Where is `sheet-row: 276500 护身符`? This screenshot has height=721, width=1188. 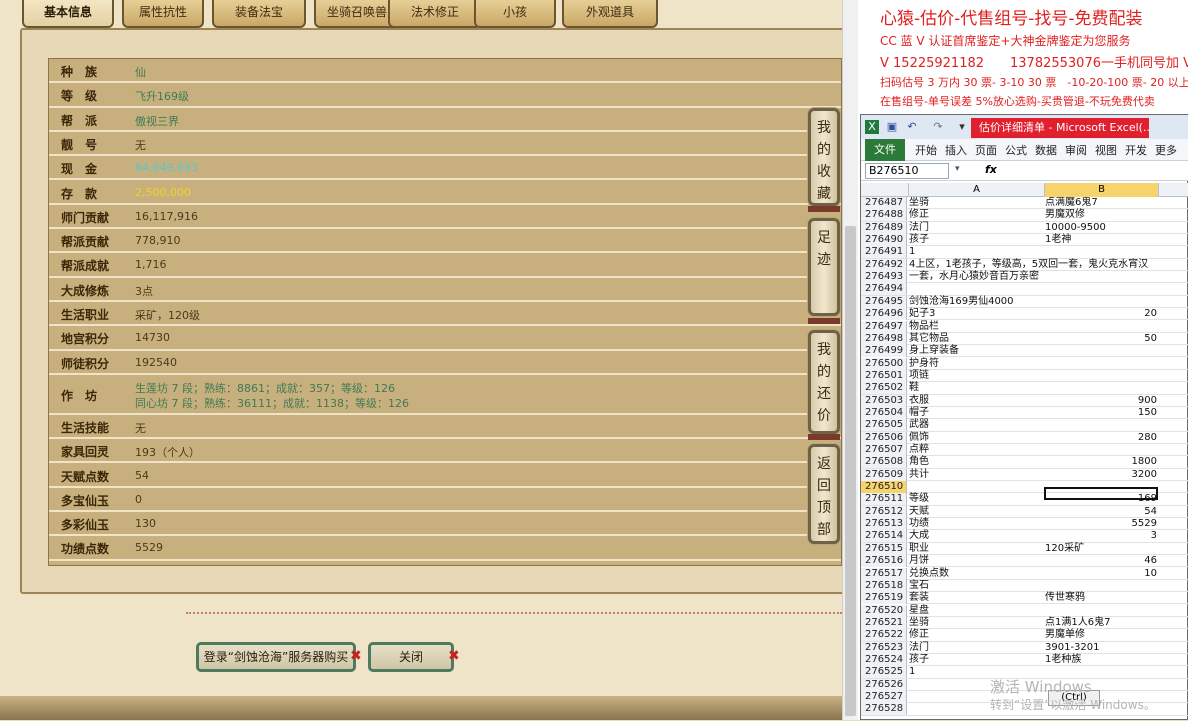
sheet-row: 276500 护身符 is located at coordinates (1024, 363).